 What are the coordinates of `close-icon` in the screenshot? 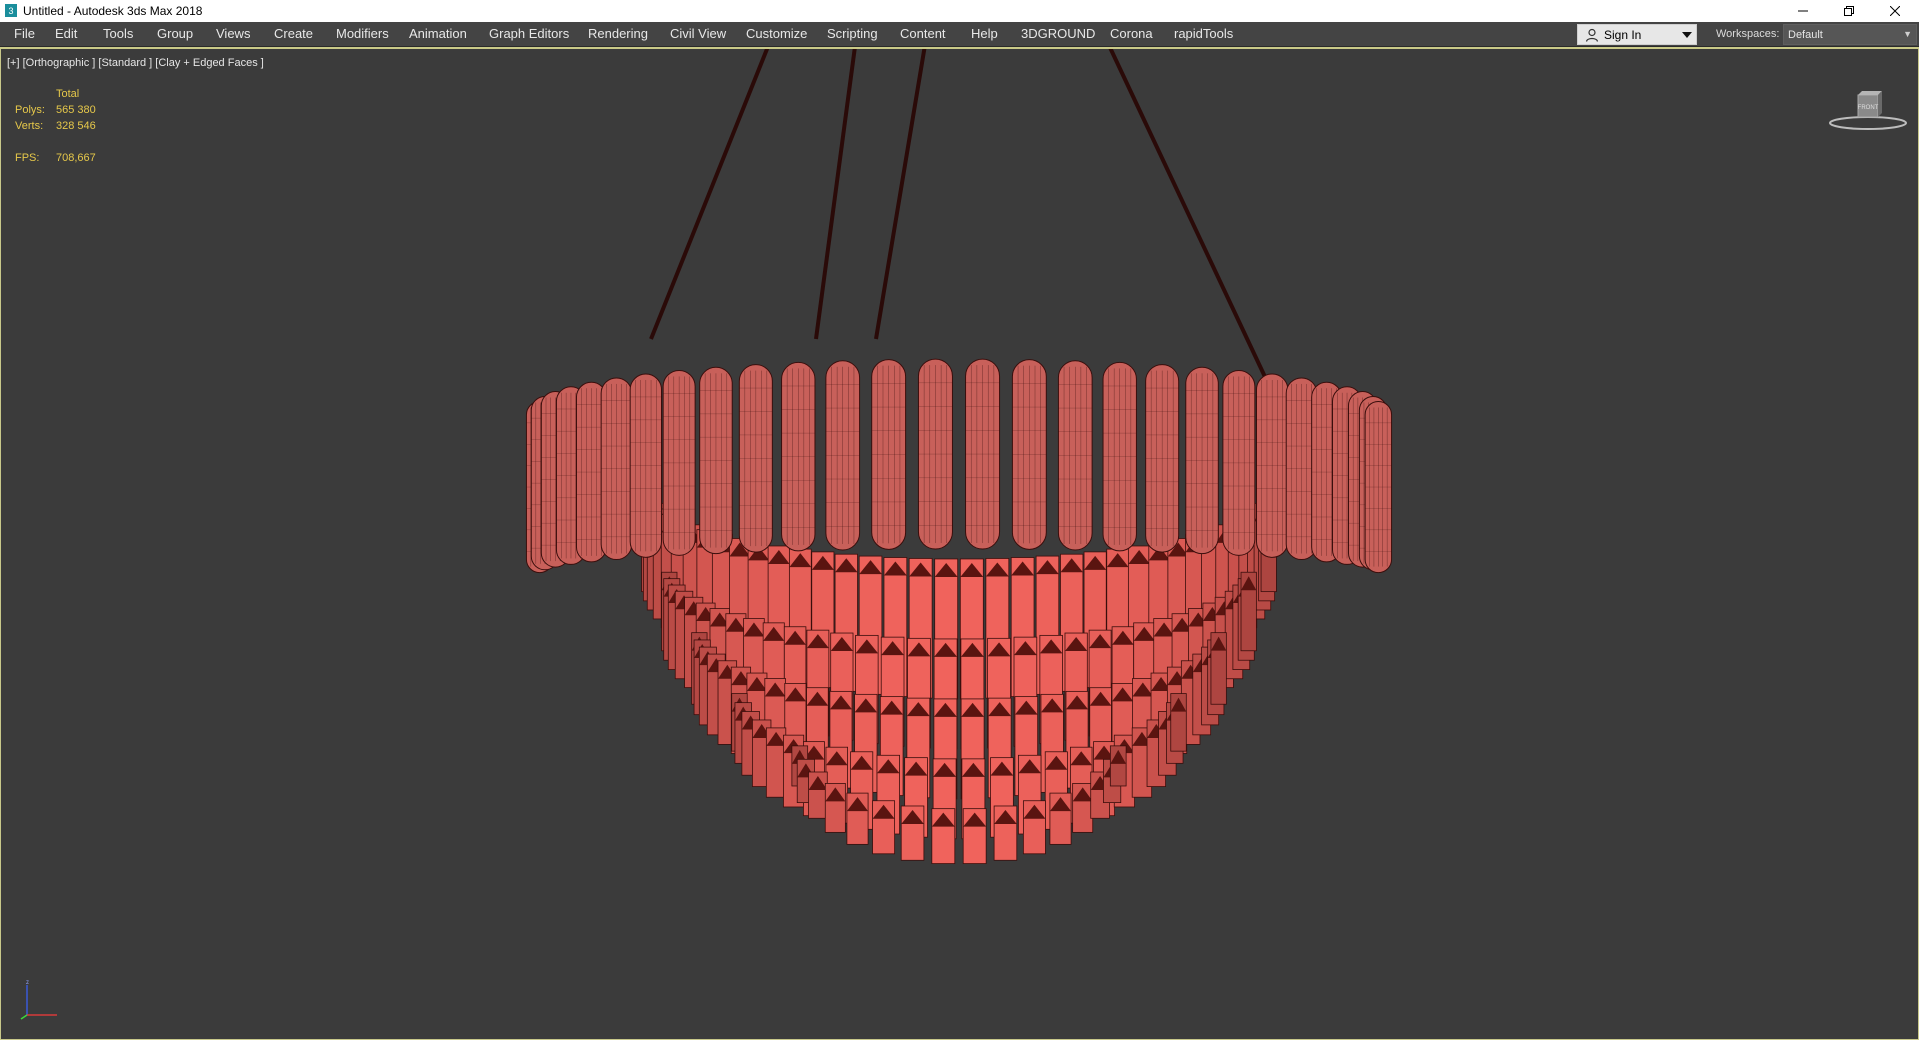 It's located at (1895, 11).